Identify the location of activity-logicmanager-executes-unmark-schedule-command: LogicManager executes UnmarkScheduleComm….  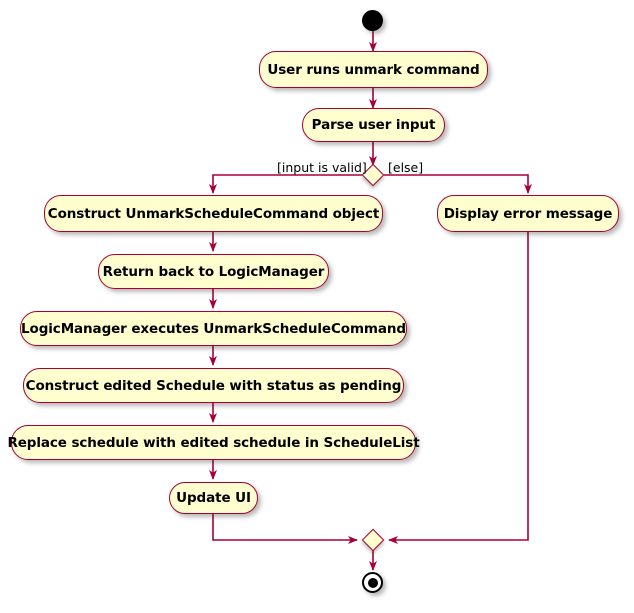
(213, 328).